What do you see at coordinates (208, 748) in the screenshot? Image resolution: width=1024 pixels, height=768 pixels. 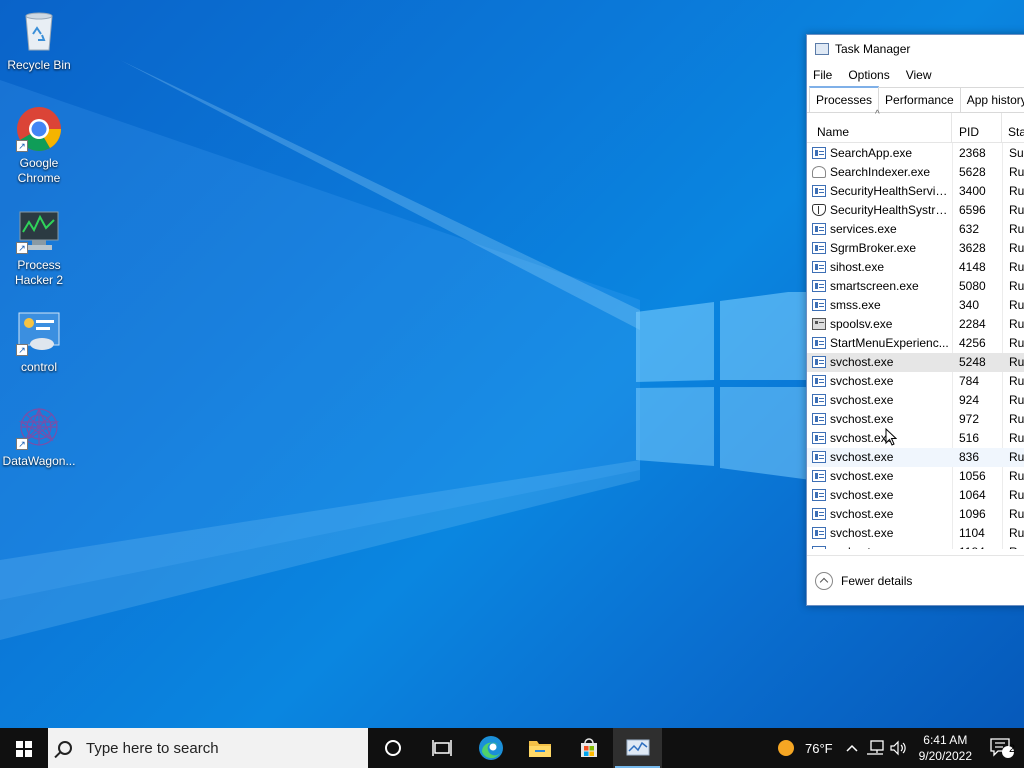 I see `taskbar-search-box: Type here to search` at bounding box center [208, 748].